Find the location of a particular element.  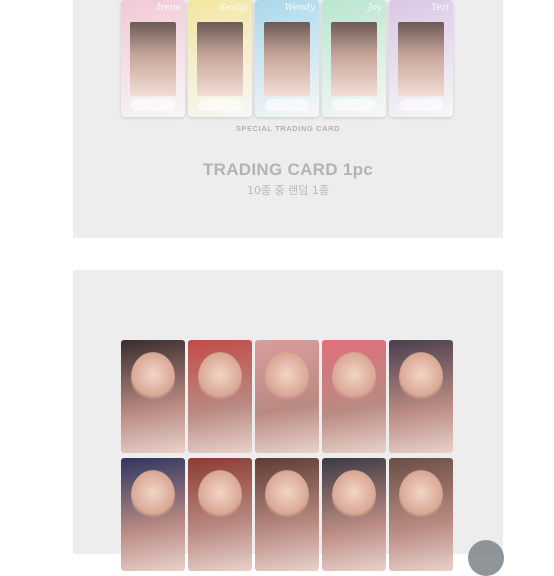

card-script-label: Joy is located at coordinates (374, 8).